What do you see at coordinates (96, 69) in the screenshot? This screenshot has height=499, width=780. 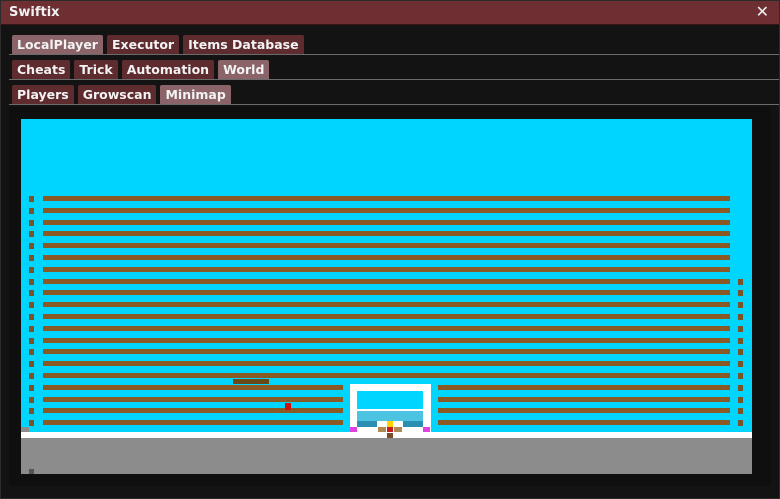 I see `tab-trick: Trick` at bounding box center [96, 69].